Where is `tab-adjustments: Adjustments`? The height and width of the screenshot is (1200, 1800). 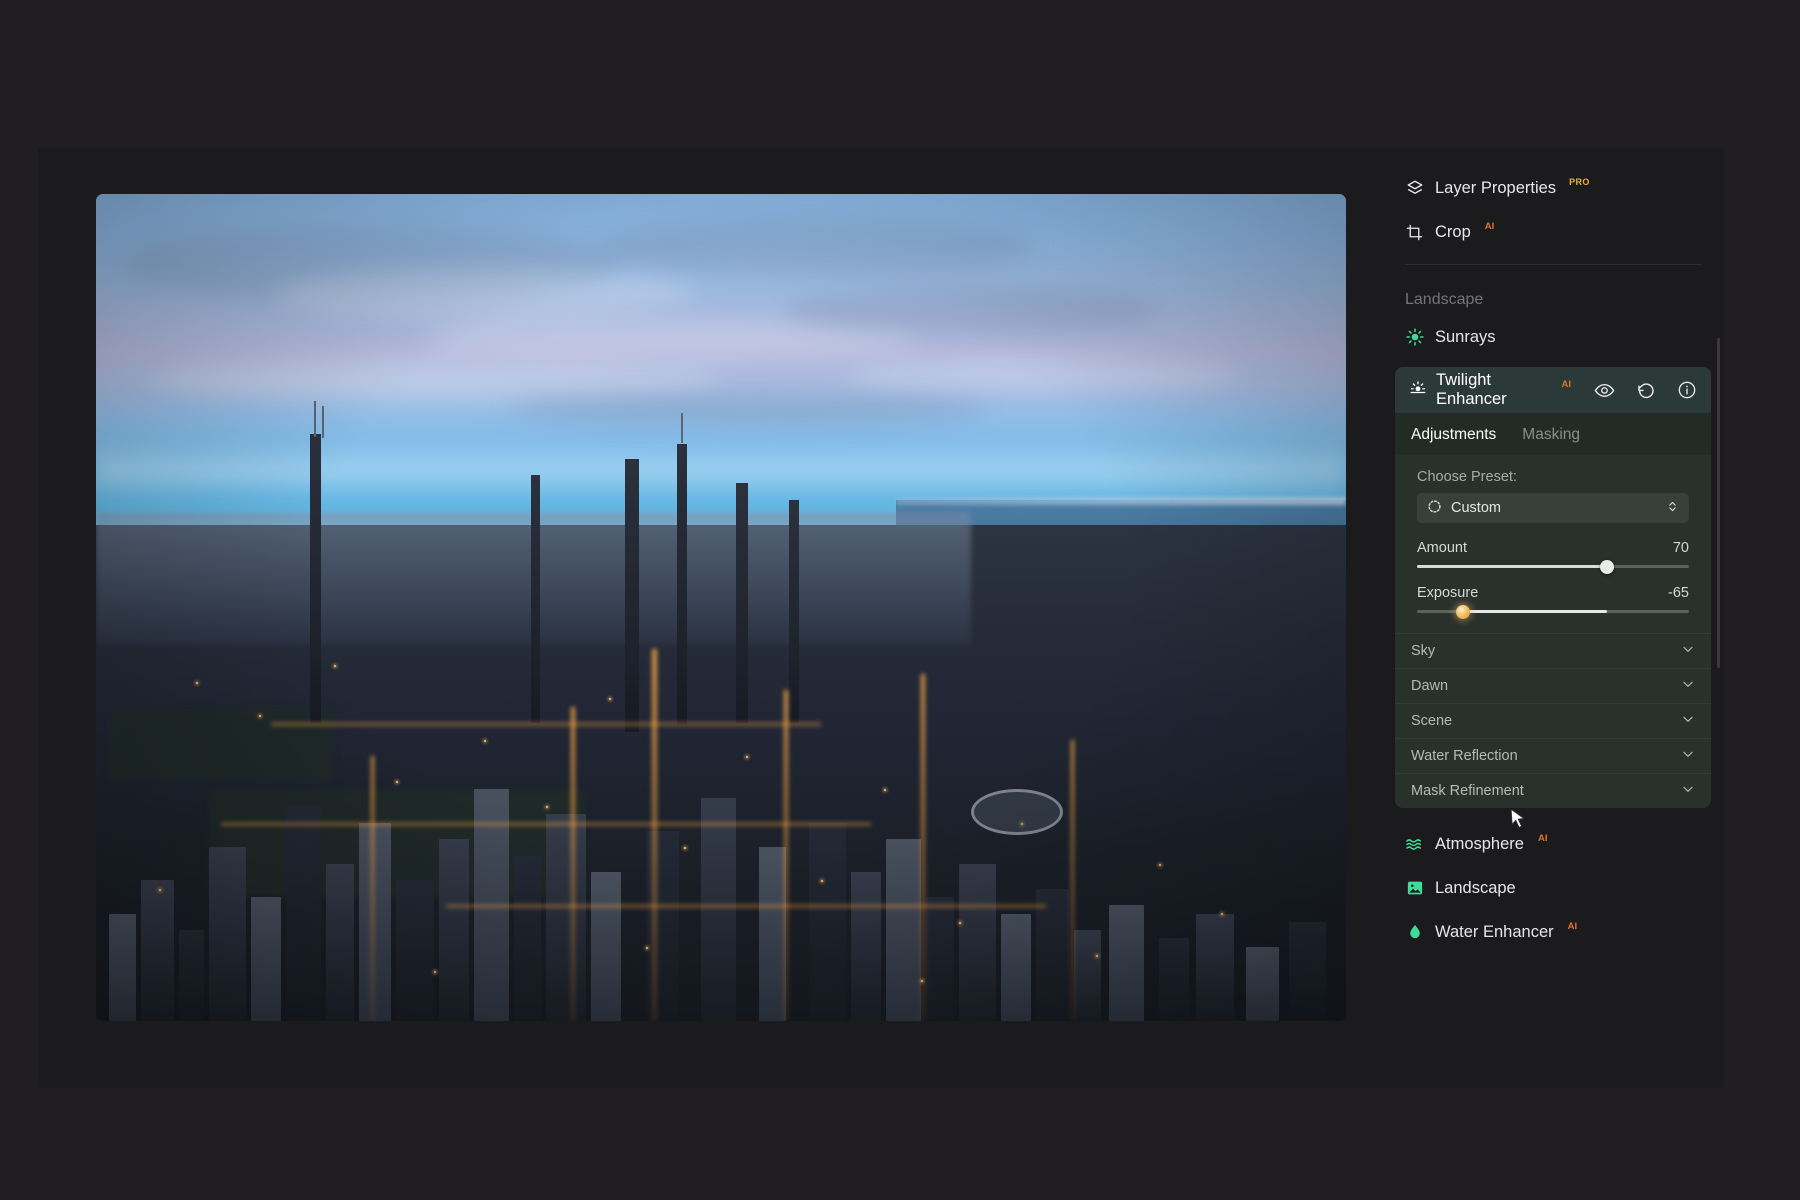
tab-adjustments: Adjustments is located at coordinates (1453, 435).